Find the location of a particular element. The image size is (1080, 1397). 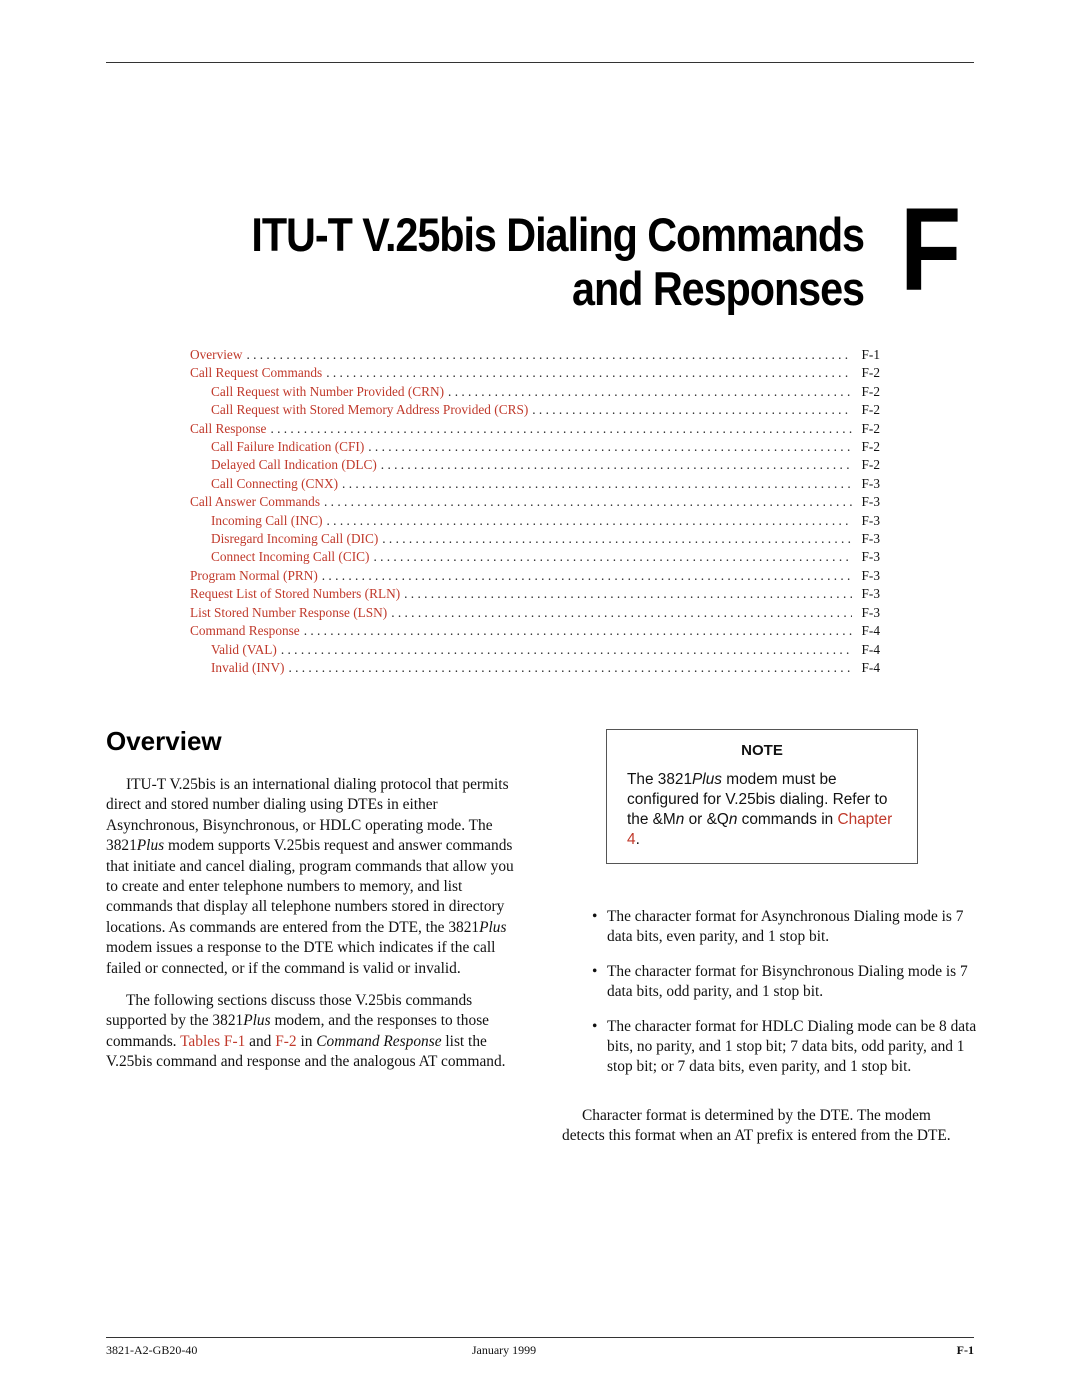

section-heading-overview: Overview is located at coordinates (164, 741).